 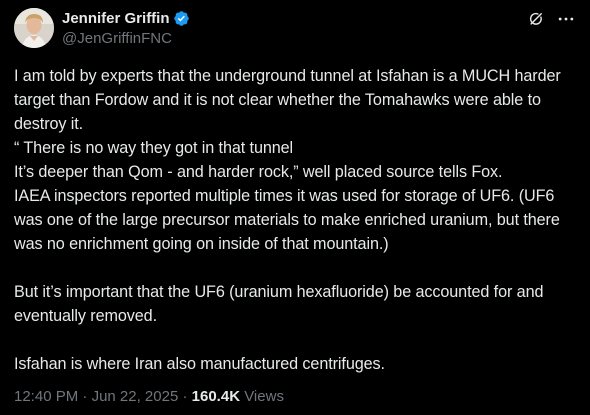 I want to click on name-row: Jennifer Griffin, so click(x=126, y=18).